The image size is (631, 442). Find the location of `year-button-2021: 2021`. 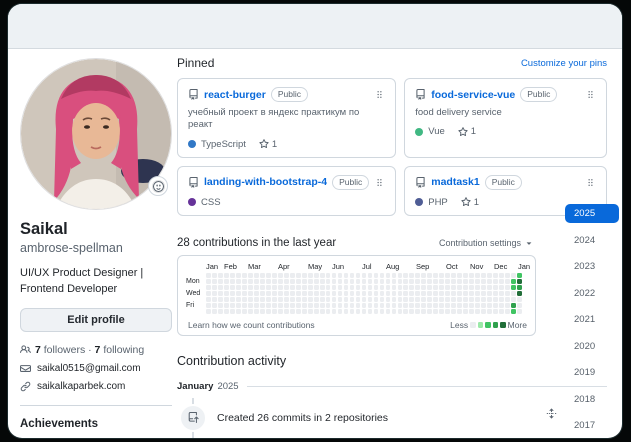

year-button-2021: 2021 is located at coordinates (592, 319).